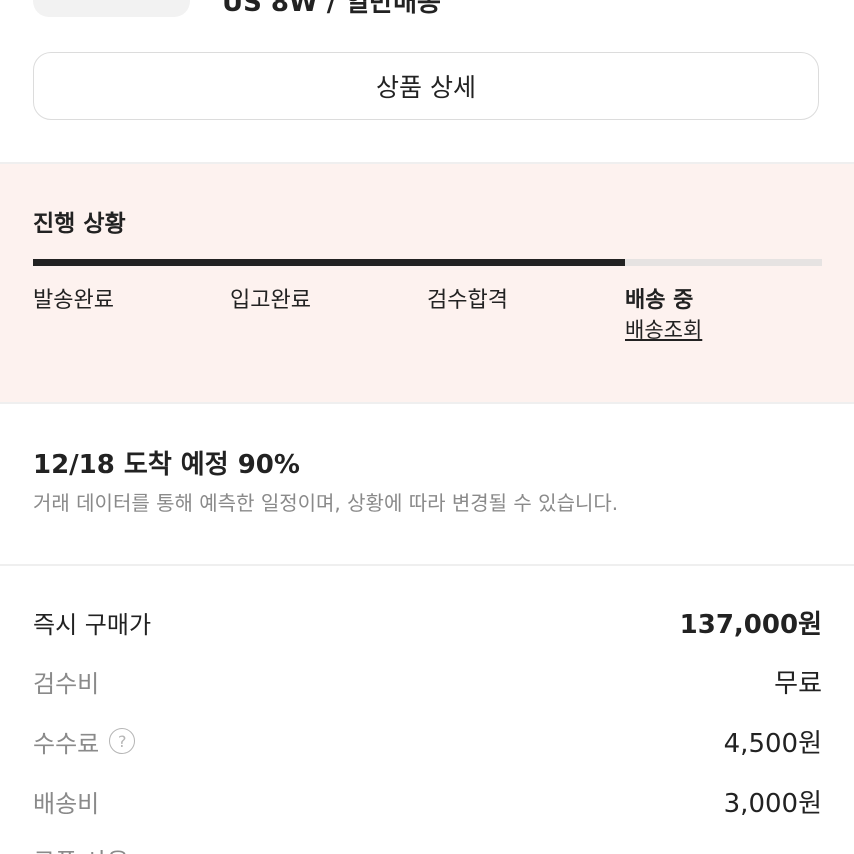 The image size is (854, 854). I want to click on eta-title: 12/18 도착 예정 90%, so click(166, 465).